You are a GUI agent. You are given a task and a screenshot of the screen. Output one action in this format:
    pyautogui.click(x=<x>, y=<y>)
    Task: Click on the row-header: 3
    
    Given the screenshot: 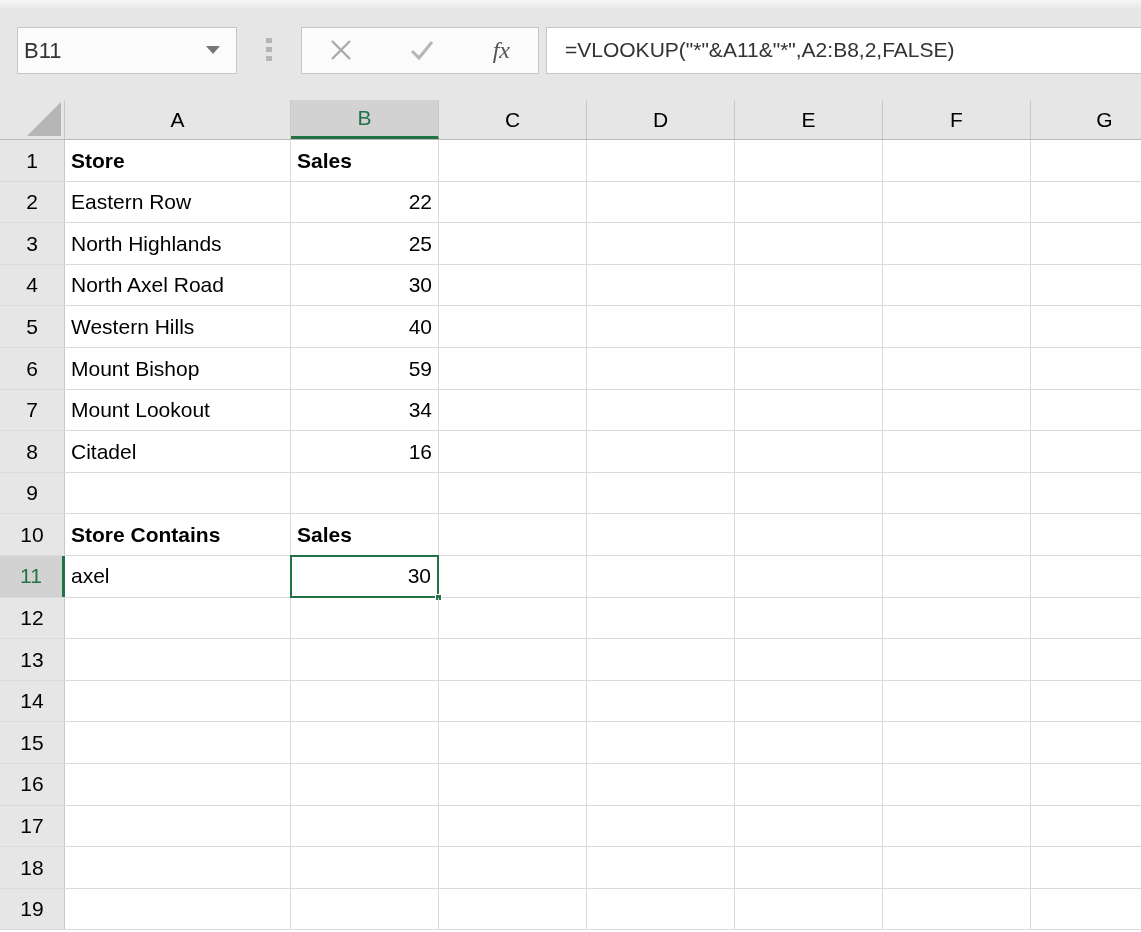 What is the action you would take?
    pyautogui.click(x=32, y=243)
    